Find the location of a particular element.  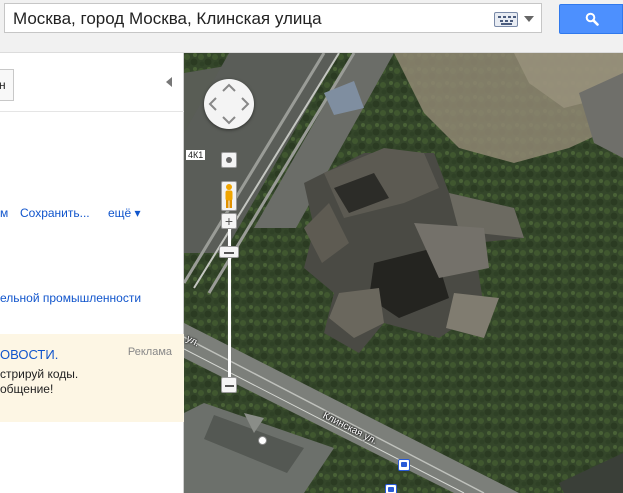

panel-tab-label: н is located at coordinates (3, 85).